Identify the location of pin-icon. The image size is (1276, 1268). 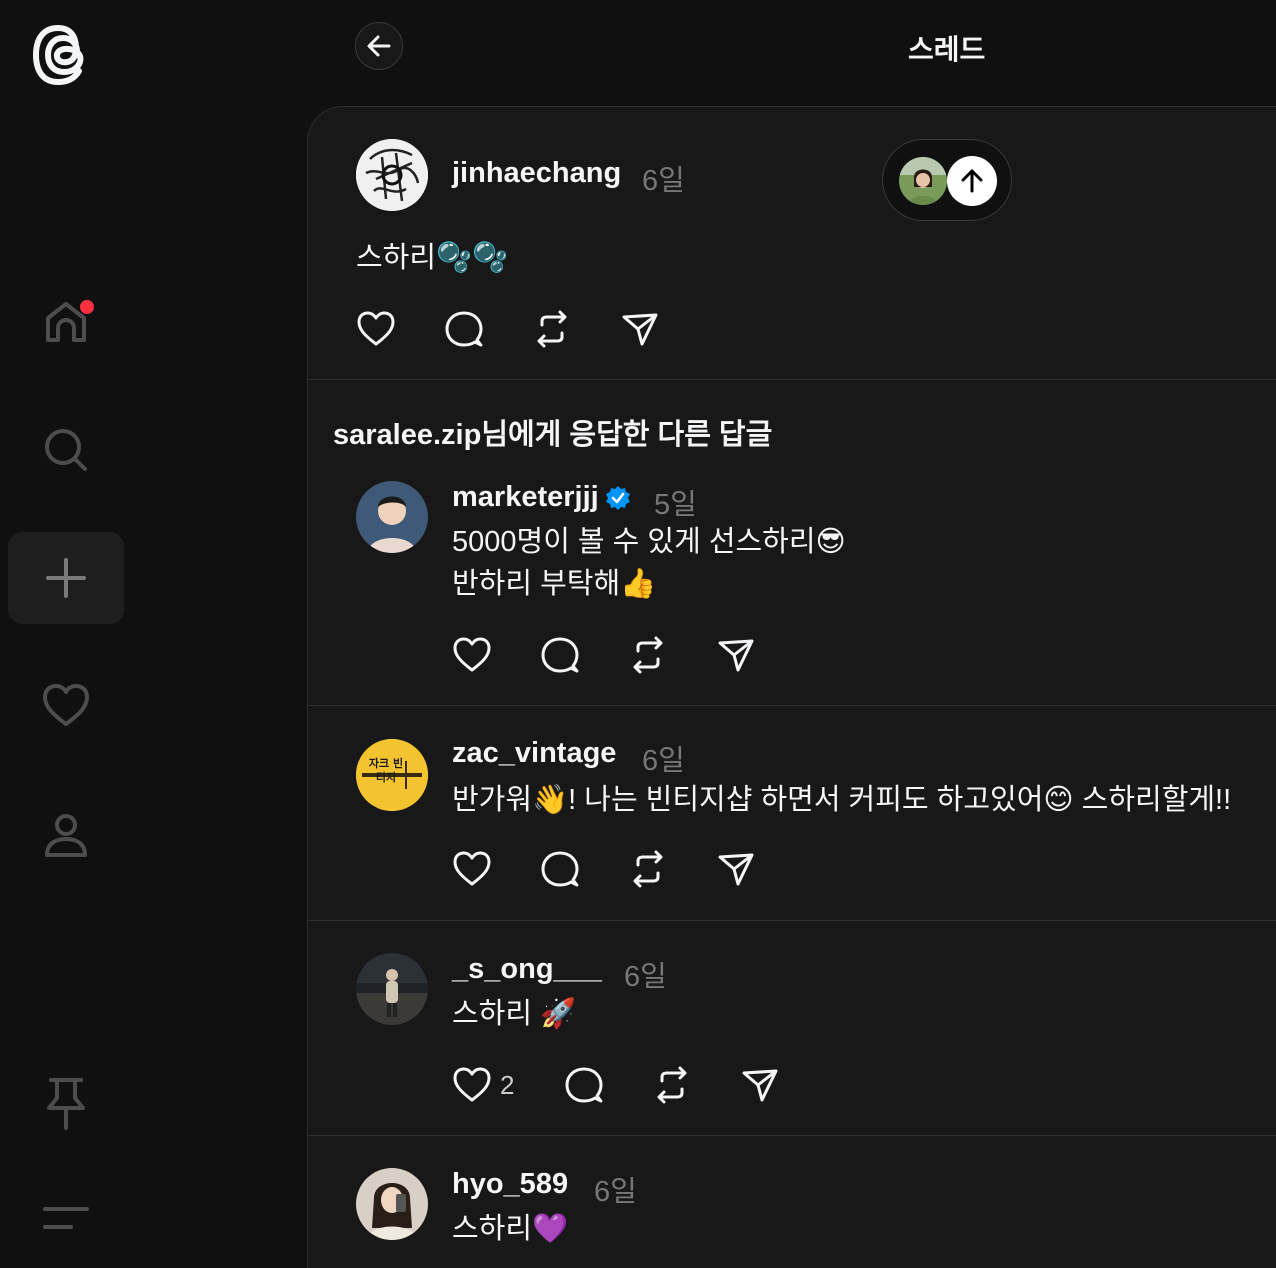
(66, 1104).